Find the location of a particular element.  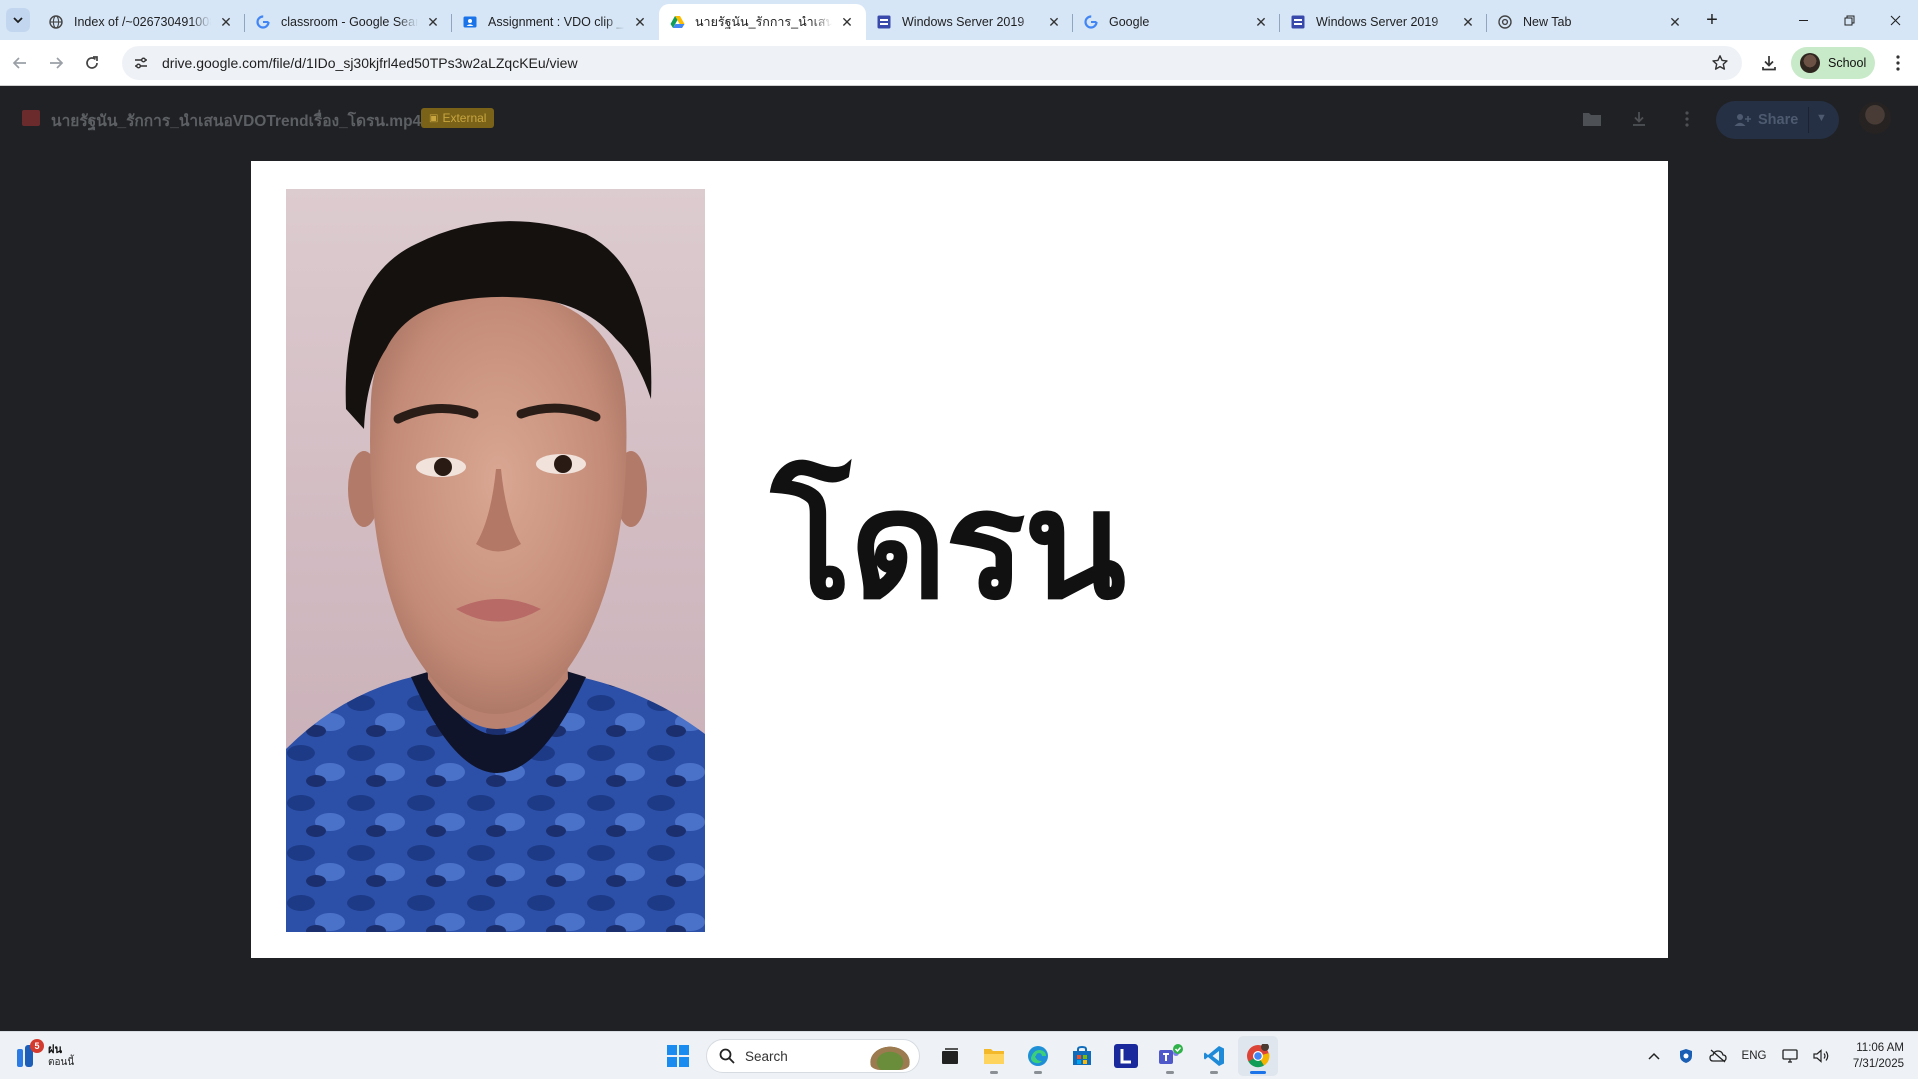

windows-logo-icon is located at coordinates (678, 1056).